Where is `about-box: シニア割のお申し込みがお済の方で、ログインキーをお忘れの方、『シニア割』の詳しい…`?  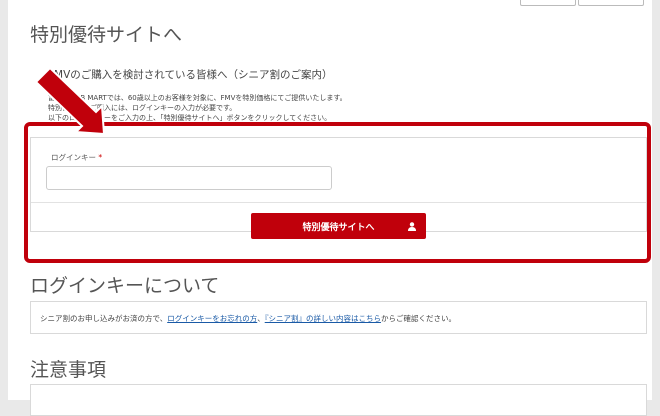
about-box: シニア割のお申し込みがお済の方で、ログインキーをお忘れの方、『シニア割』の詳しい… is located at coordinates (338, 317).